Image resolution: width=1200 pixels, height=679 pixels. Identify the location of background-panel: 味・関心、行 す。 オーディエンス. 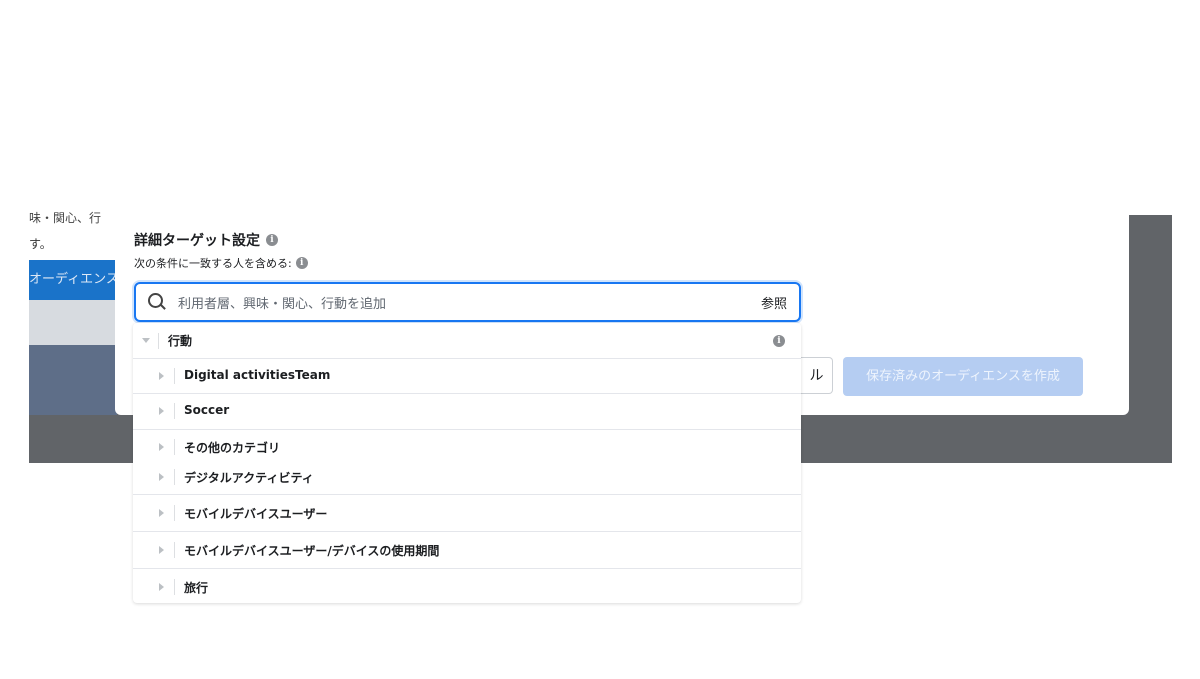
(73, 278).